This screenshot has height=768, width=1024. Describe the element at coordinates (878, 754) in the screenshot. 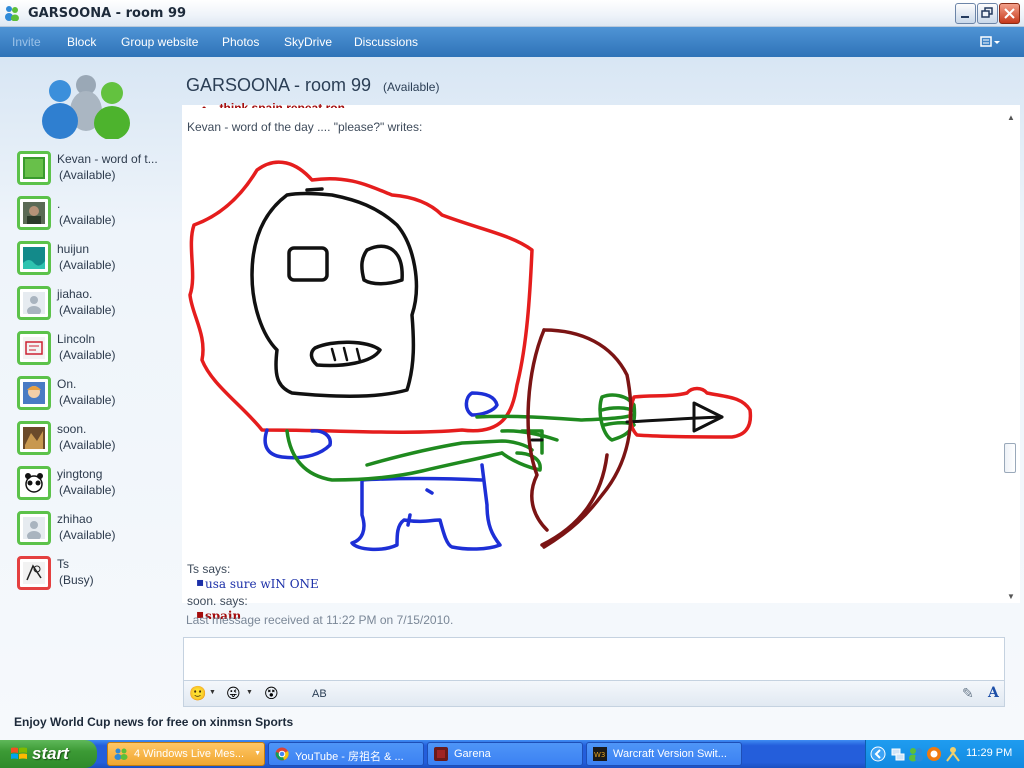

I see `tray-collapse-icon` at that location.